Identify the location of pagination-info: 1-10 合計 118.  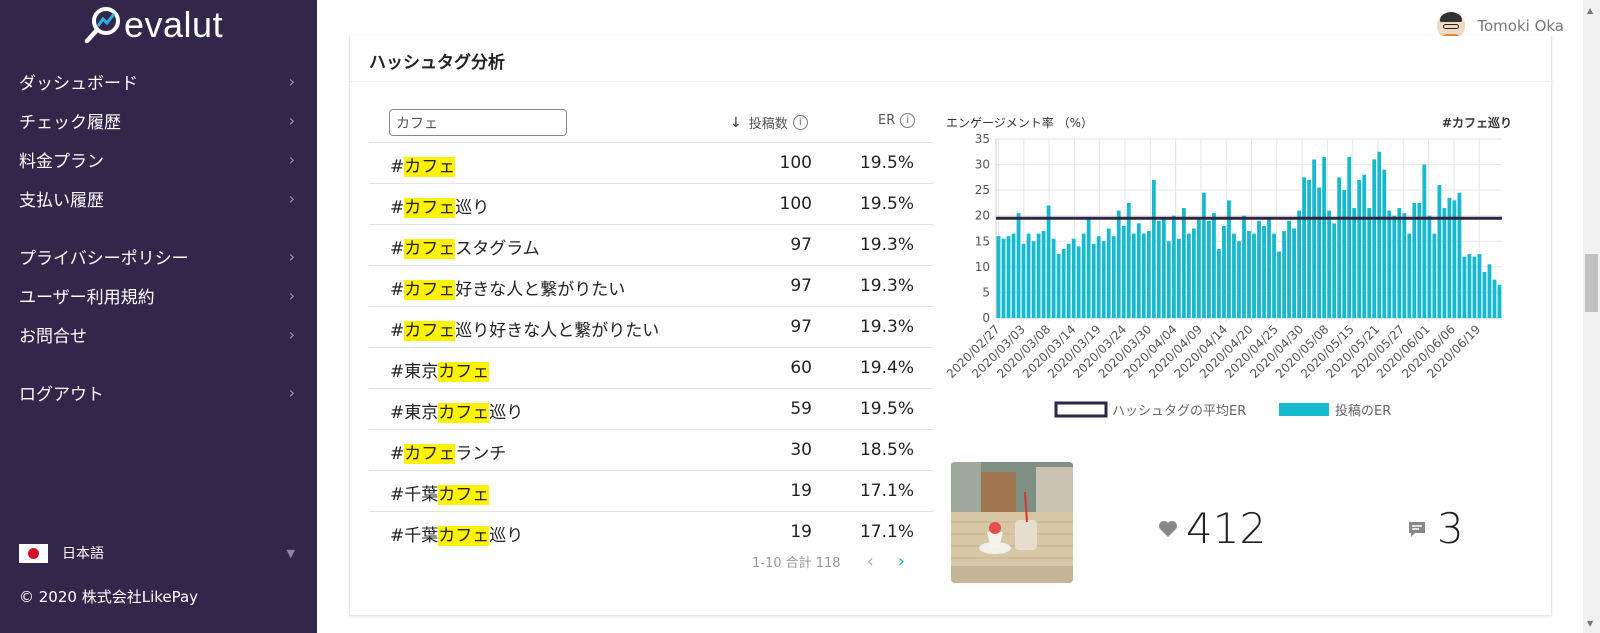
(796, 563).